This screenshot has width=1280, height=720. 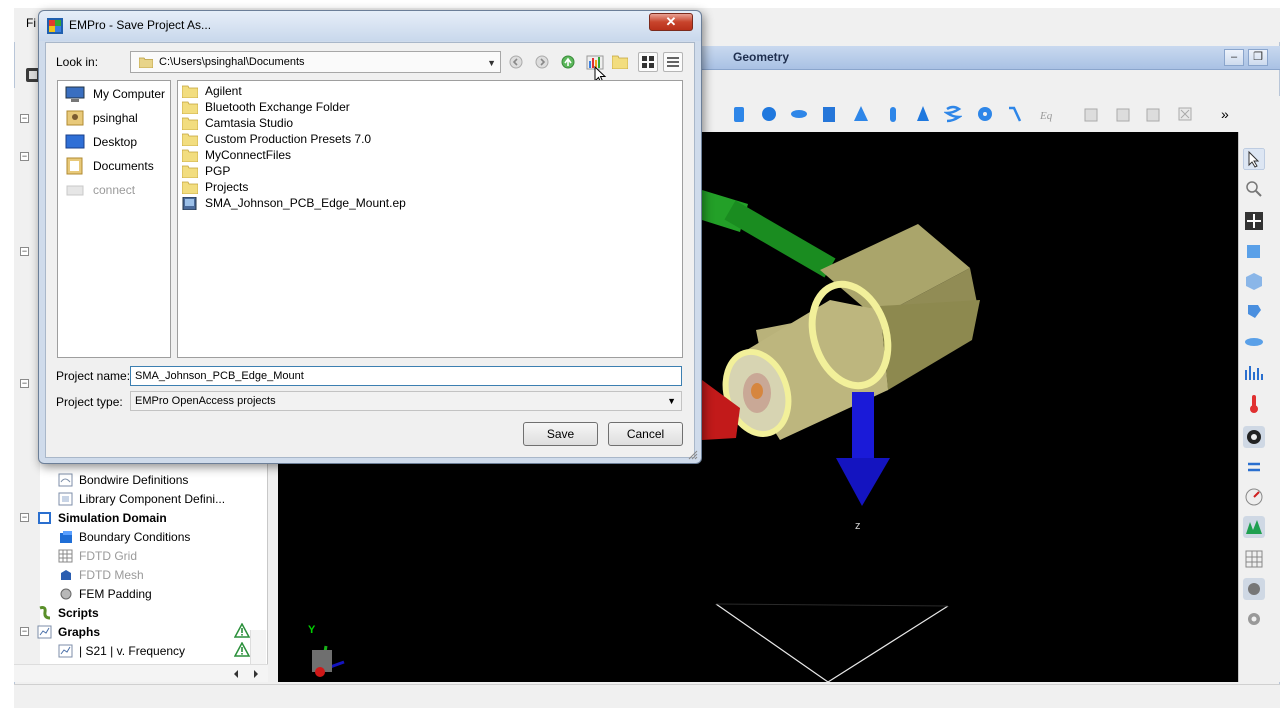 I want to click on gauge-icon, so click(x=1254, y=497).